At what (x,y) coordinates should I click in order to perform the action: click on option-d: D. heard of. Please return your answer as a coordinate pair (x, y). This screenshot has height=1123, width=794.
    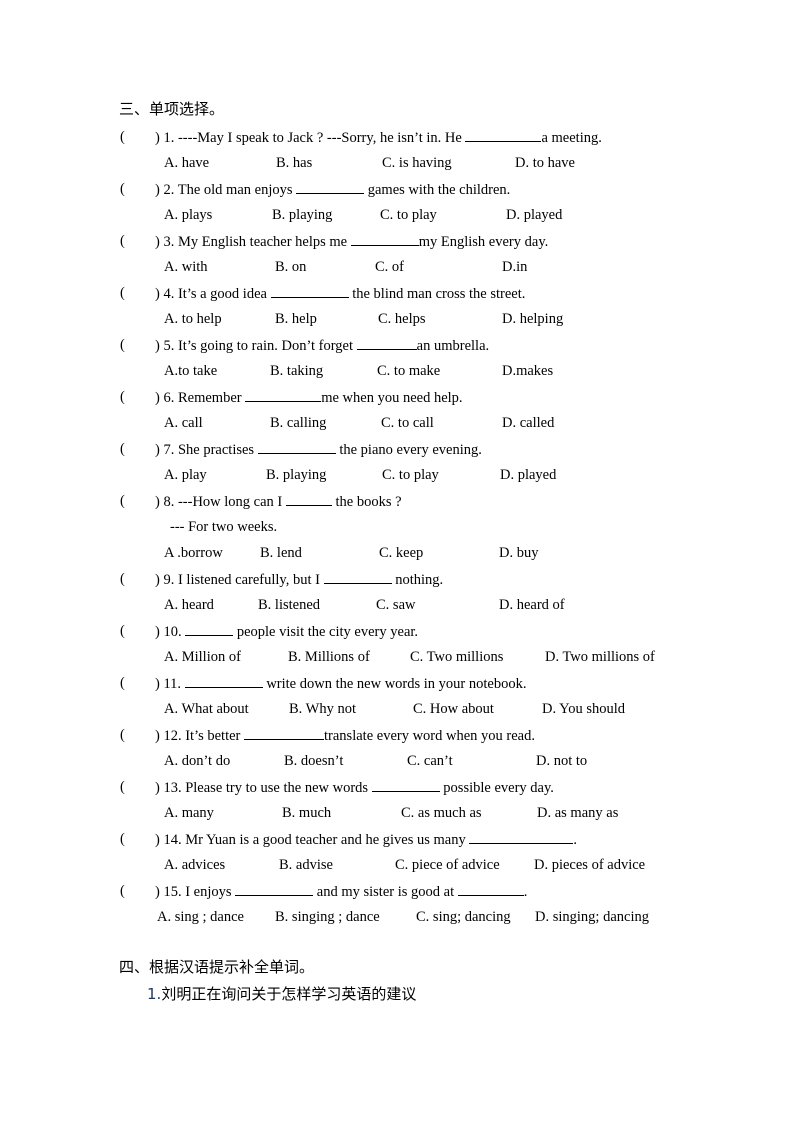
    Looking at the image, I should click on (532, 605).